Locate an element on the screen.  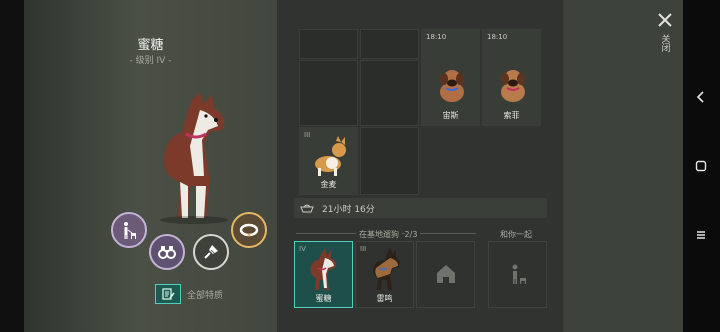
square-icon is located at coordinates (701, 166).